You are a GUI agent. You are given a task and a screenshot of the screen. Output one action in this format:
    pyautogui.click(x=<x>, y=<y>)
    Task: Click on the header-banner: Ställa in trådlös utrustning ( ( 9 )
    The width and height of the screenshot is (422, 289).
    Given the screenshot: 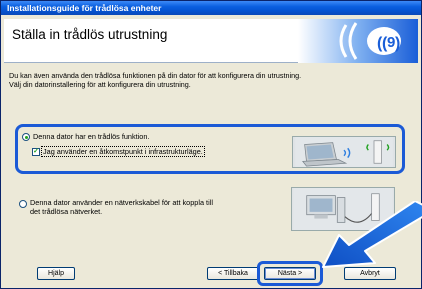 What is the action you would take?
    pyautogui.click(x=211, y=41)
    